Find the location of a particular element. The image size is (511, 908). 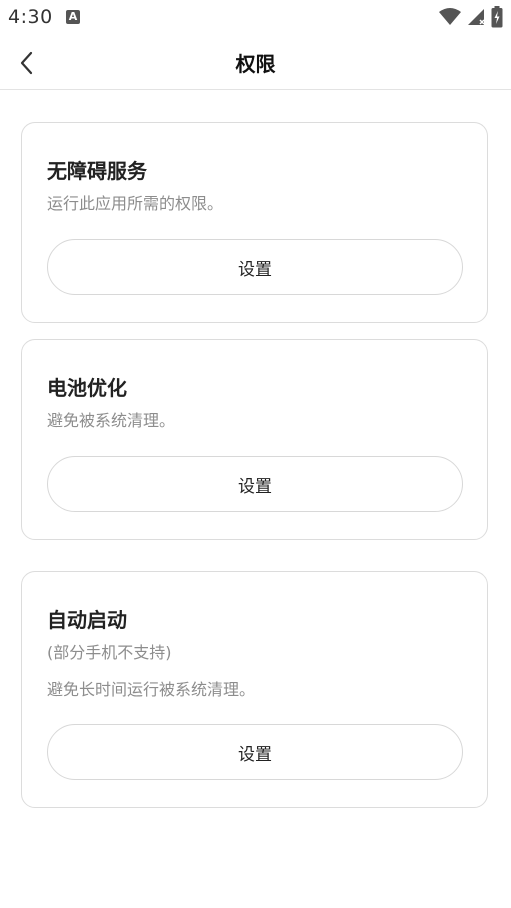

status-time: 4:30 is located at coordinates (30, 17).